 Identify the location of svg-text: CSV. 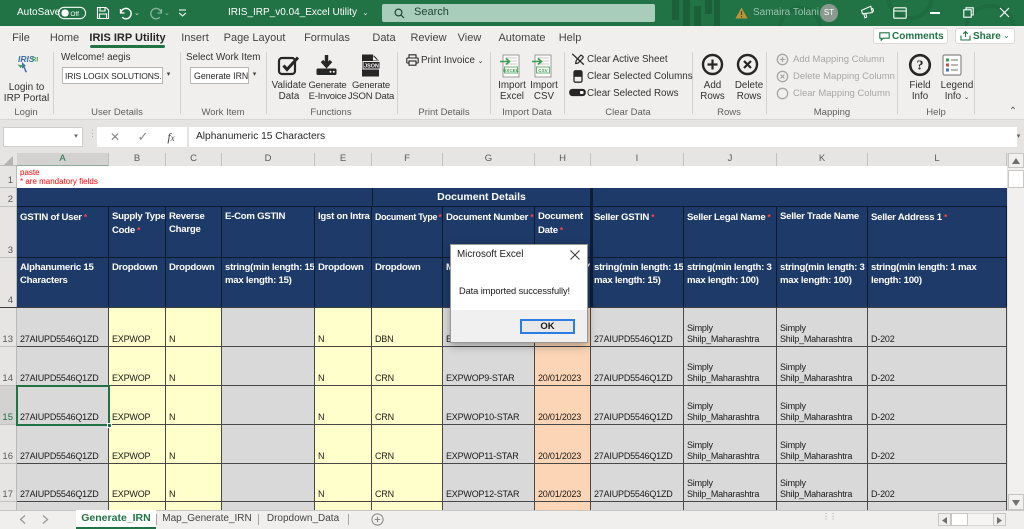
(543, 70).